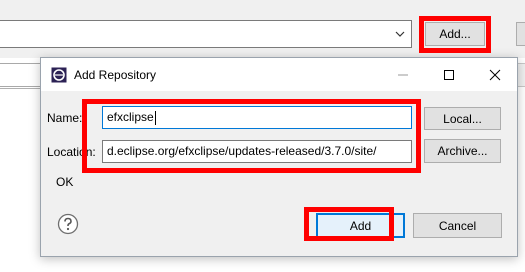 The image size is (525, 272). I want to click on status-message: OK, so click(65, 182).